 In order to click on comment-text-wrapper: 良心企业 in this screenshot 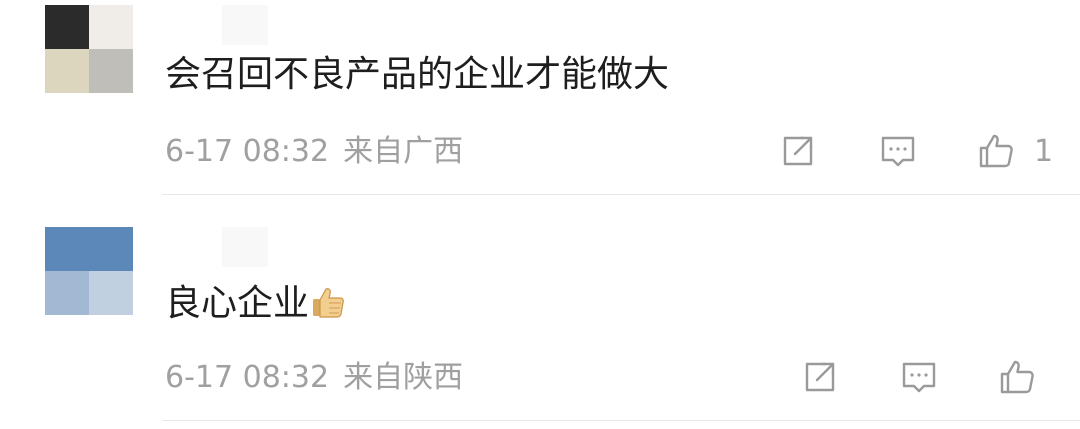, I will do `click(255, 303)`.